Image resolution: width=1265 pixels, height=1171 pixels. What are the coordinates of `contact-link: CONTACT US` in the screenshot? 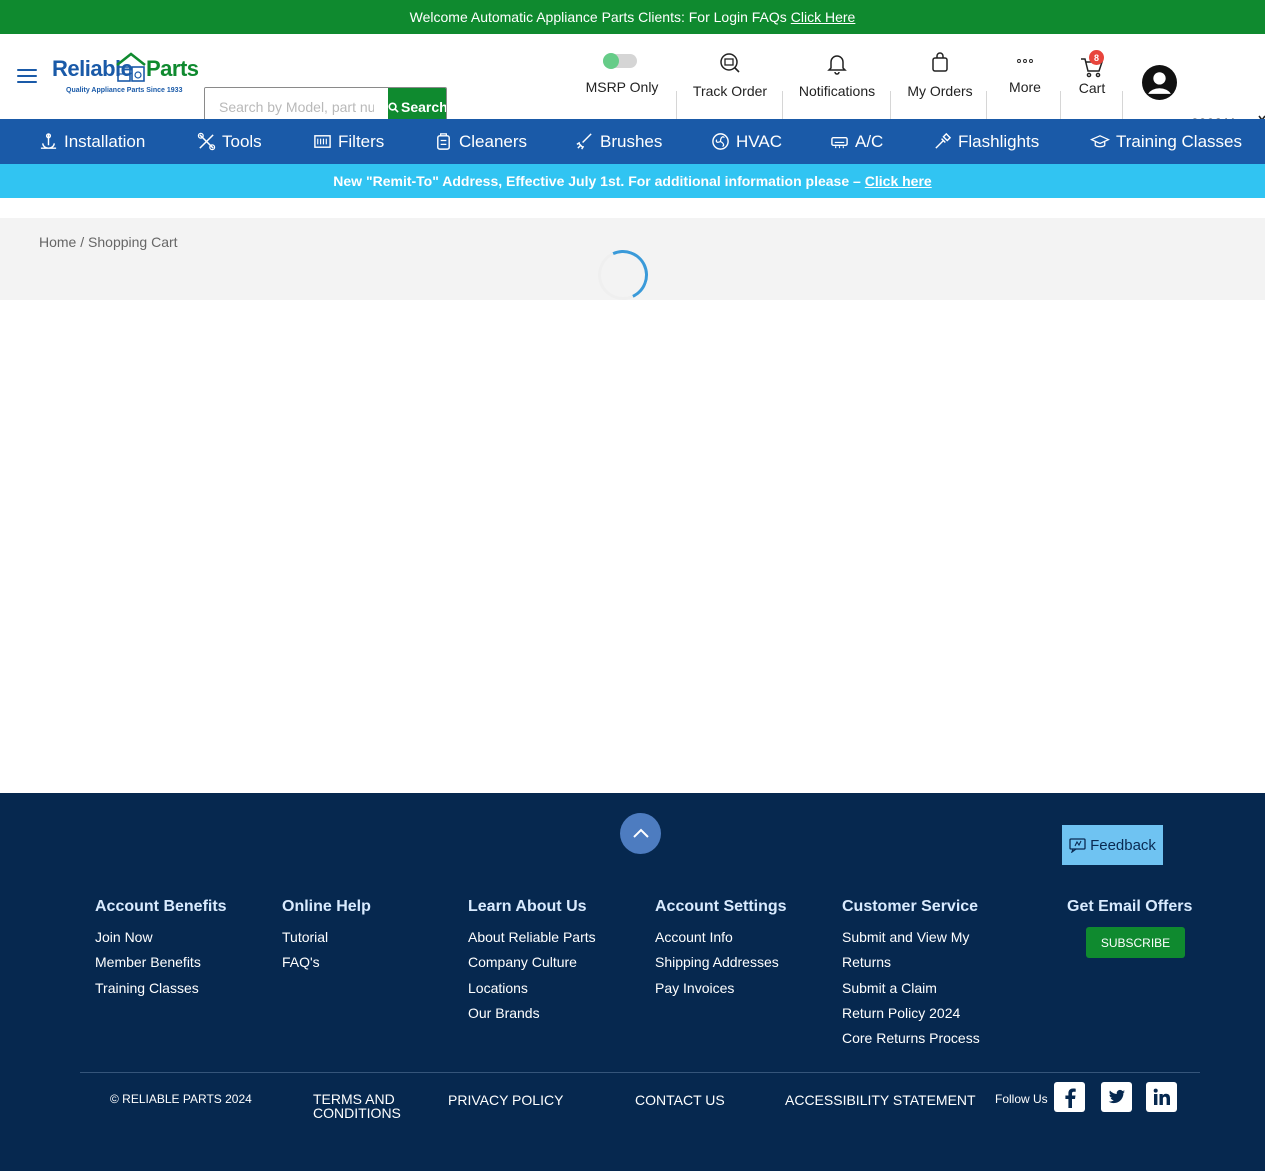 It's located at (680, 1100).